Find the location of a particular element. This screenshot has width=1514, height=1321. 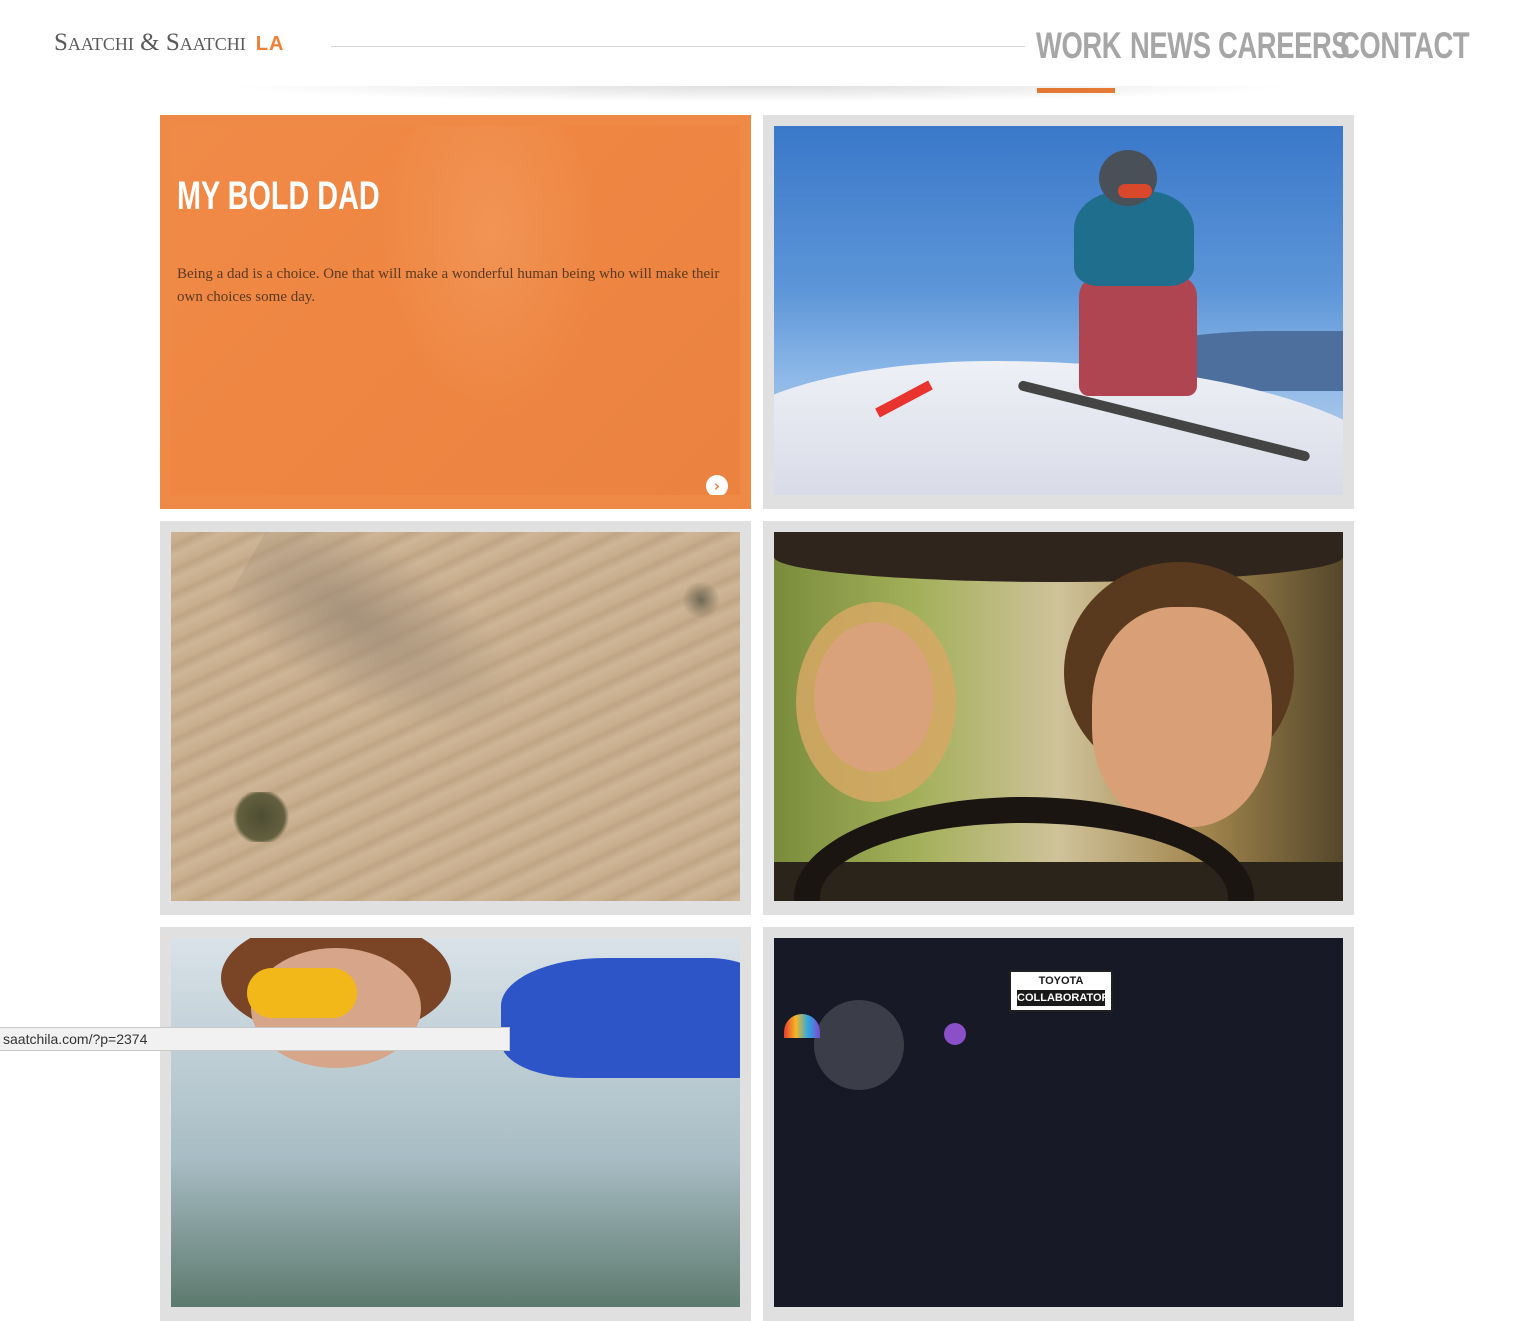

work-tile-swimmer is located at coordinates (455, 1124).